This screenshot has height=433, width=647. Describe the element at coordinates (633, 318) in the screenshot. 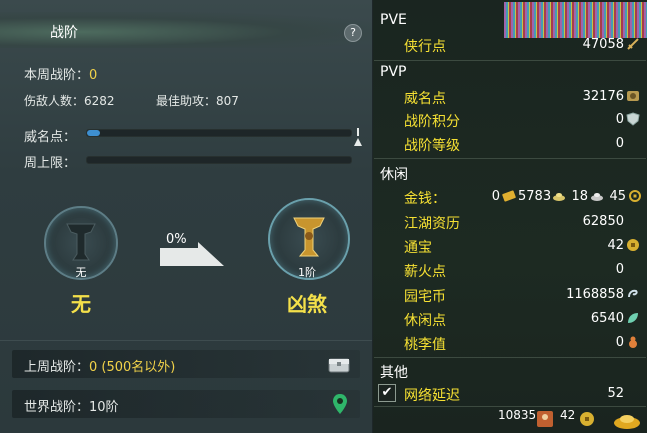

I see `leaf-icon` at that location.